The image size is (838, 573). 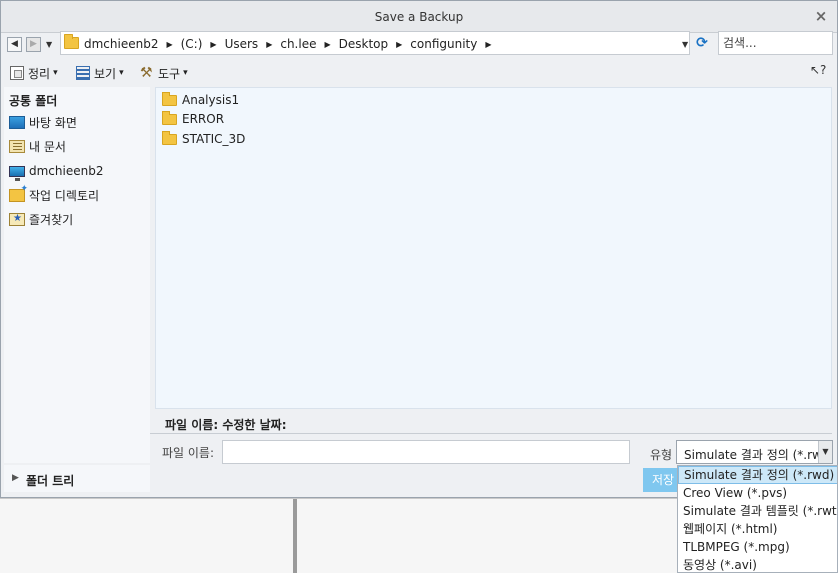 What do you see at coordinates (121, 44) in the screenshot?
I see `breadcrumb-item: dmchieenb2` at bounding box center [121, 44].